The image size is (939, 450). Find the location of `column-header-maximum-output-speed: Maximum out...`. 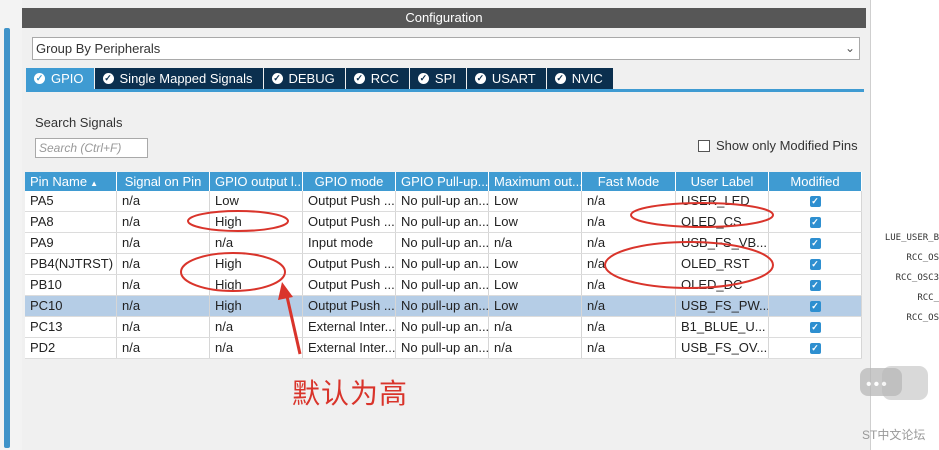

column-header-maximum-output-speed: Maximum out... is located at coordinates (535, 181).